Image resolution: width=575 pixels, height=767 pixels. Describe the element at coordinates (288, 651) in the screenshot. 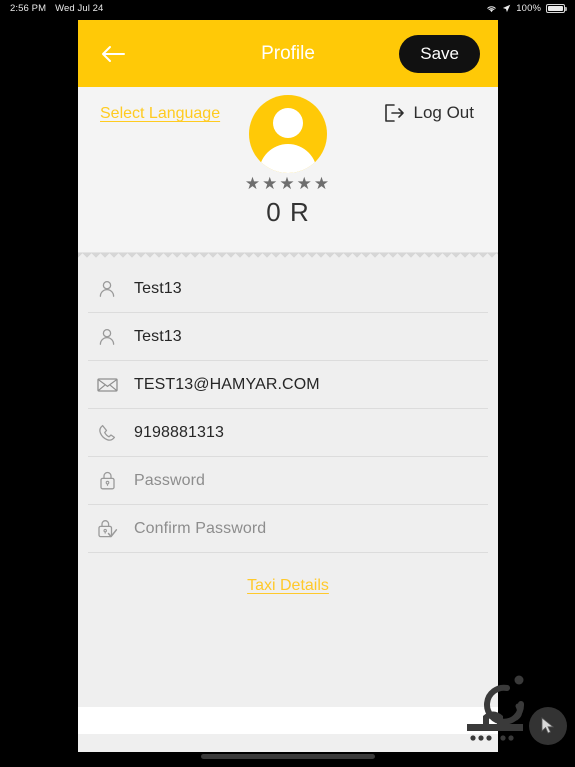

I see `form-bottom-spacer` at that location.